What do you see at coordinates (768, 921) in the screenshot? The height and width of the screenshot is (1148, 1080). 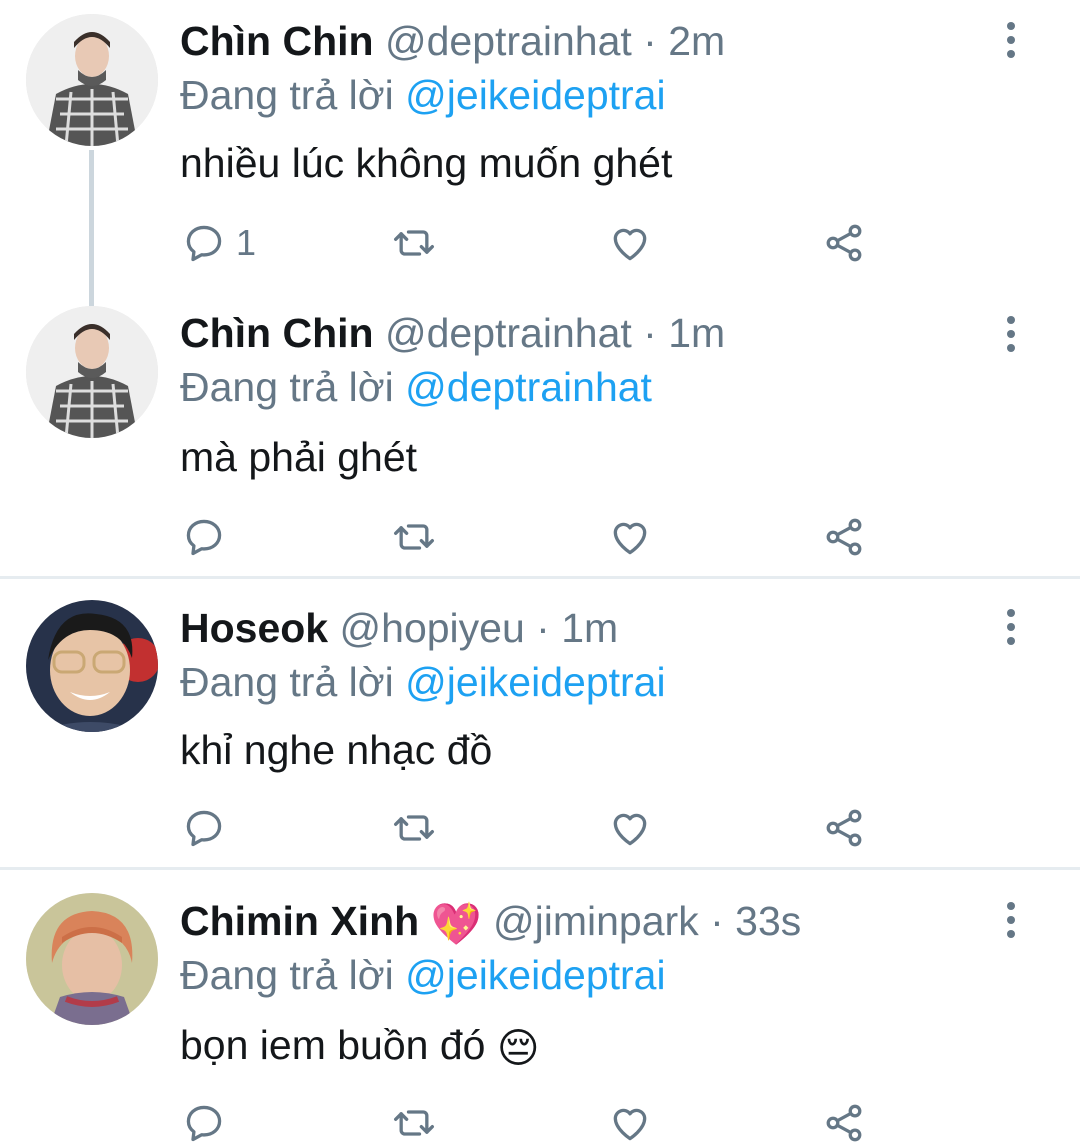 I see `timestamp: 33s` at bounding box center [768, 921].